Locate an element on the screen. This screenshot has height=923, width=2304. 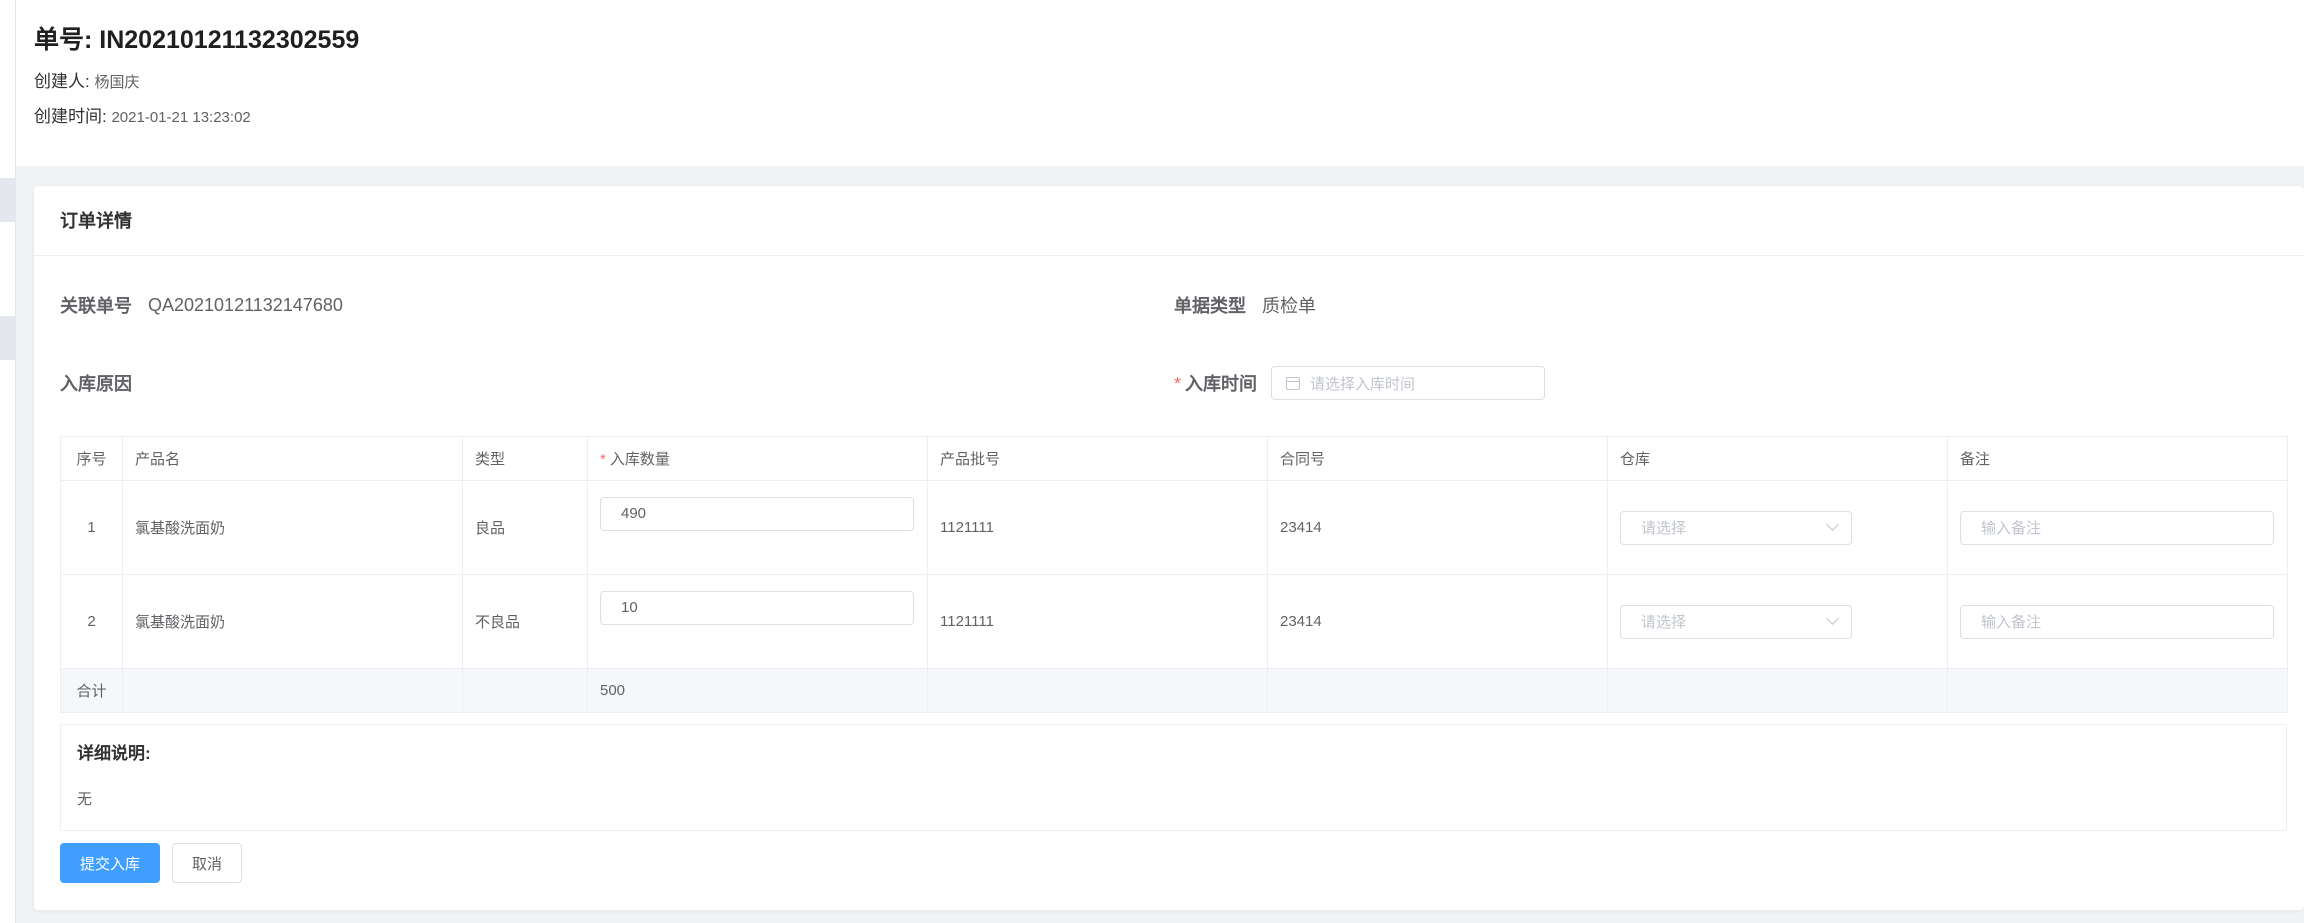
col-qty: * 入库数量 is located at coordinates (757, 458).